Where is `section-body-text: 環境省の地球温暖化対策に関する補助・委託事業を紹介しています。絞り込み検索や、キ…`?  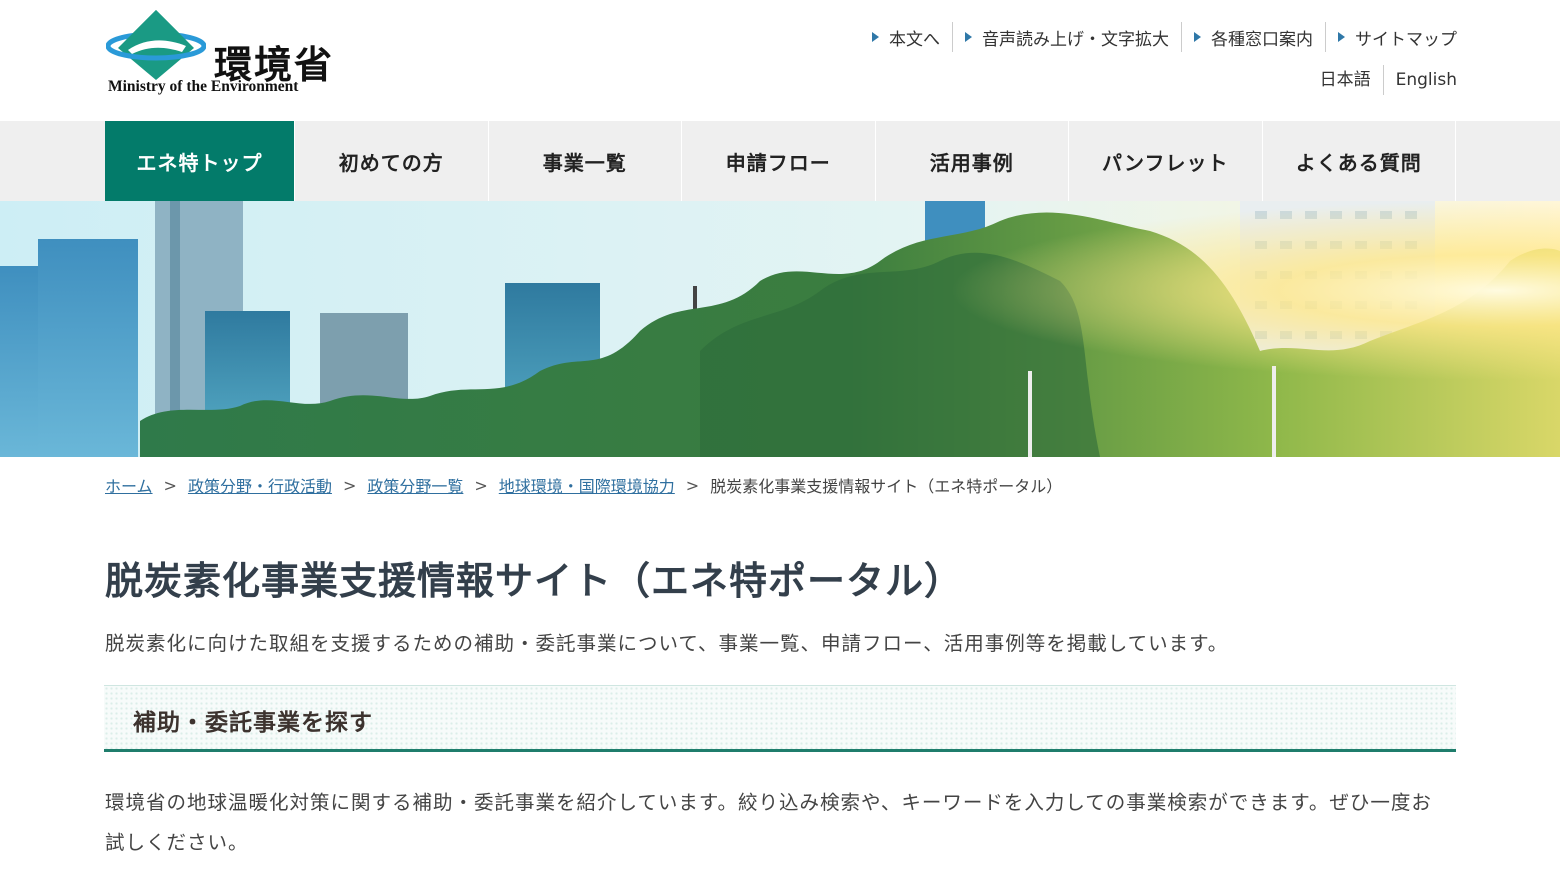 section-body-text: 環境省の地球温暖化対策に関する補助・委託事業を紹介しています。絞り込み検索や、キ… is located at coordinates (768, 822).